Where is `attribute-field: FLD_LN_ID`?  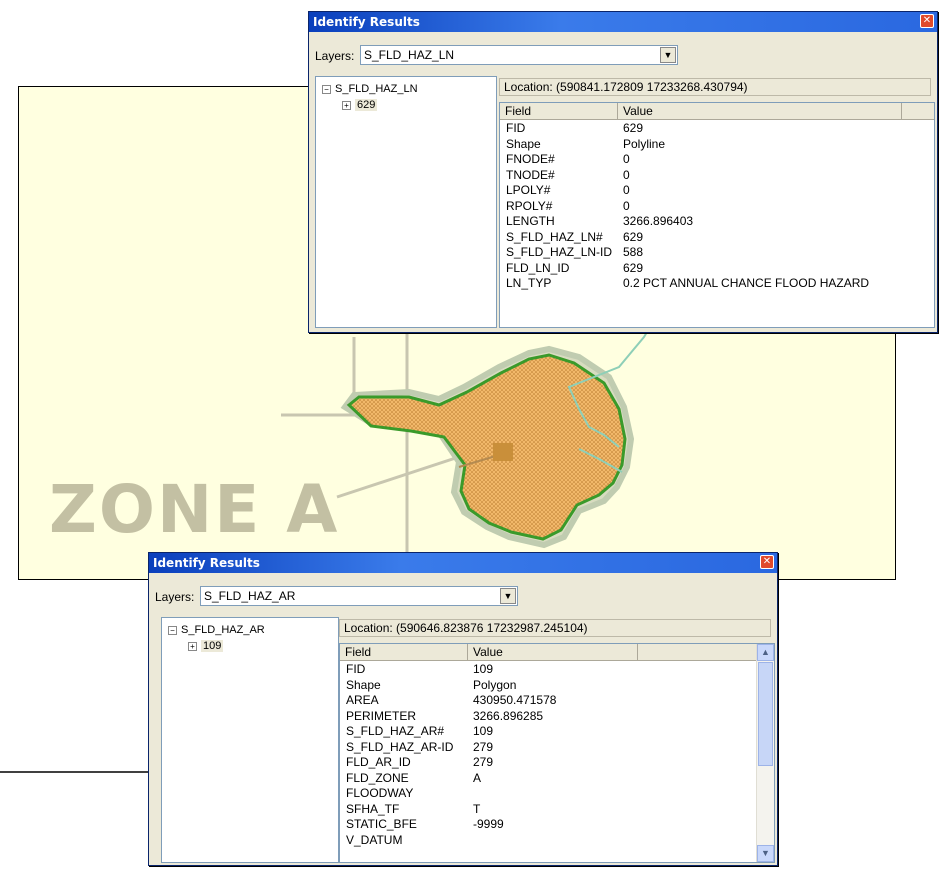 attribute-field: FLD_LN_ID is located at coordinates (538, 267).